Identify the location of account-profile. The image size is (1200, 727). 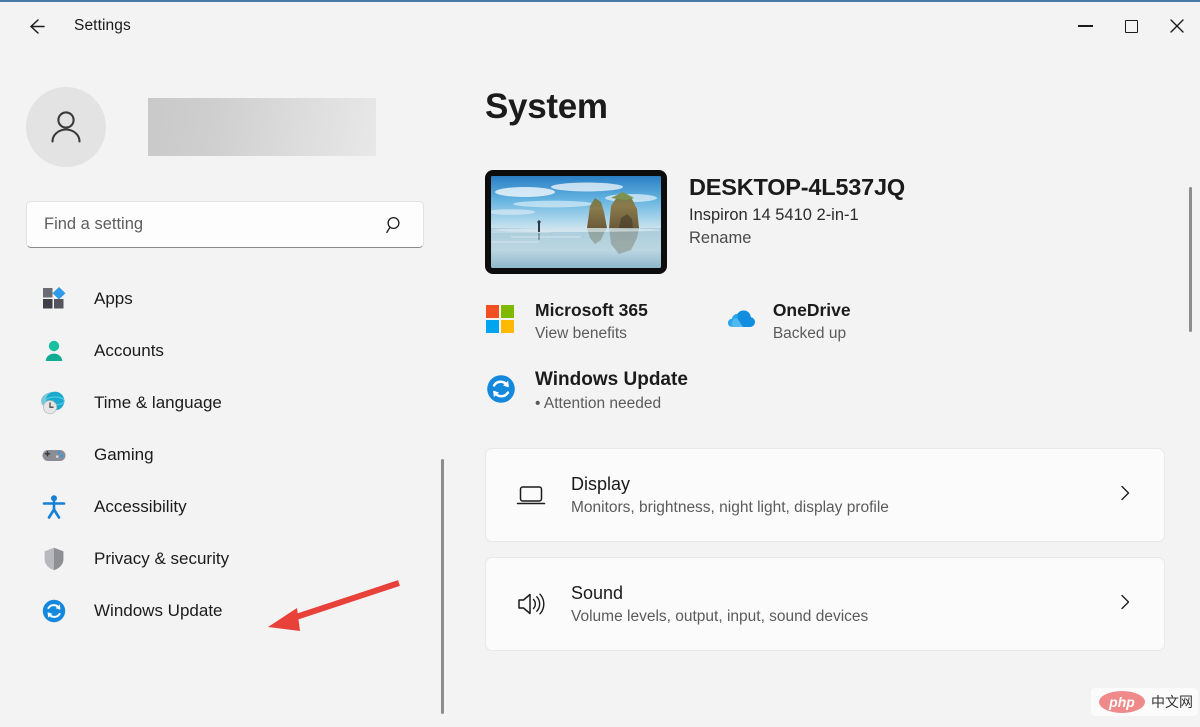
(239, 127).